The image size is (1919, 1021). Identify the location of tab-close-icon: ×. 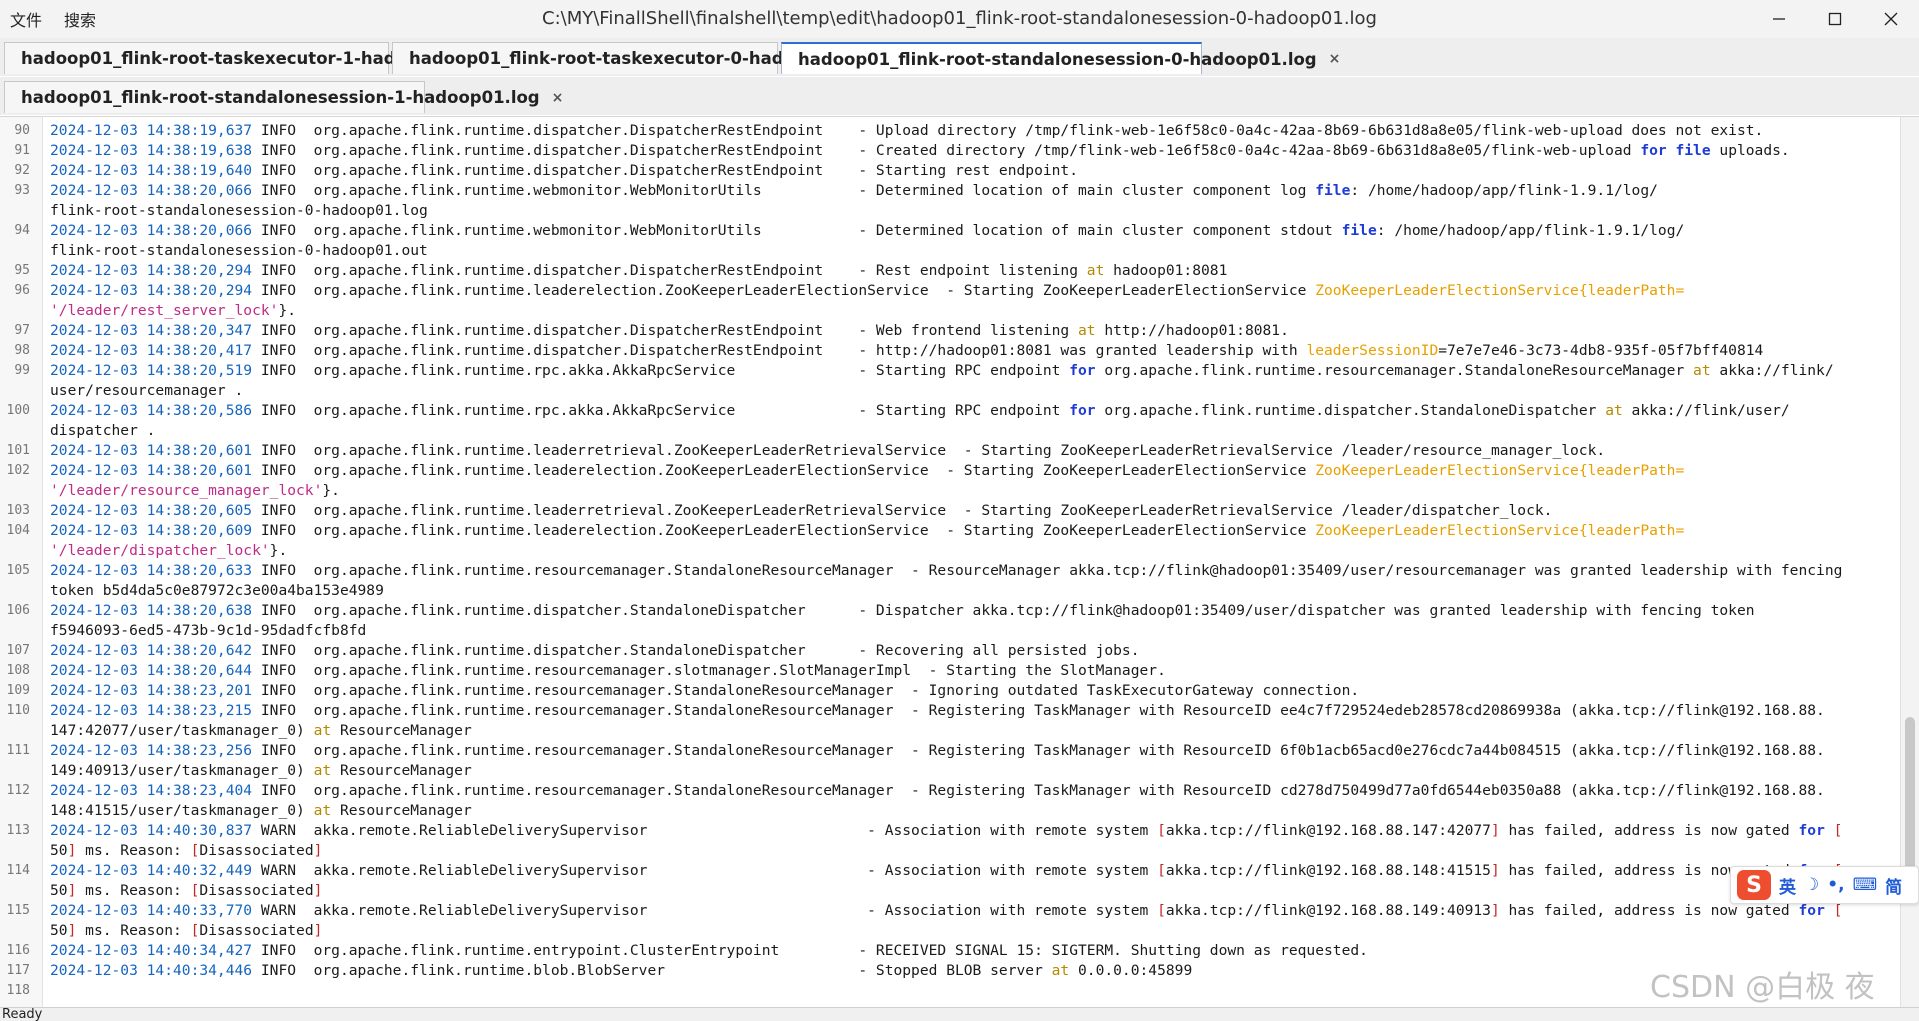
(558, 98).